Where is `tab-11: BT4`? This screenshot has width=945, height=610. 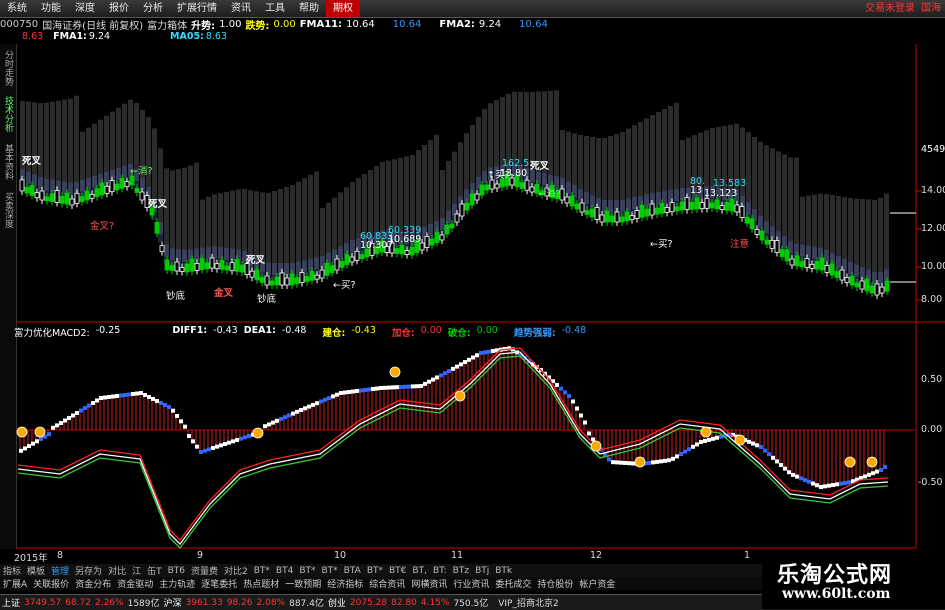 tab-11: BT4 is located at coordinates (284, 571).